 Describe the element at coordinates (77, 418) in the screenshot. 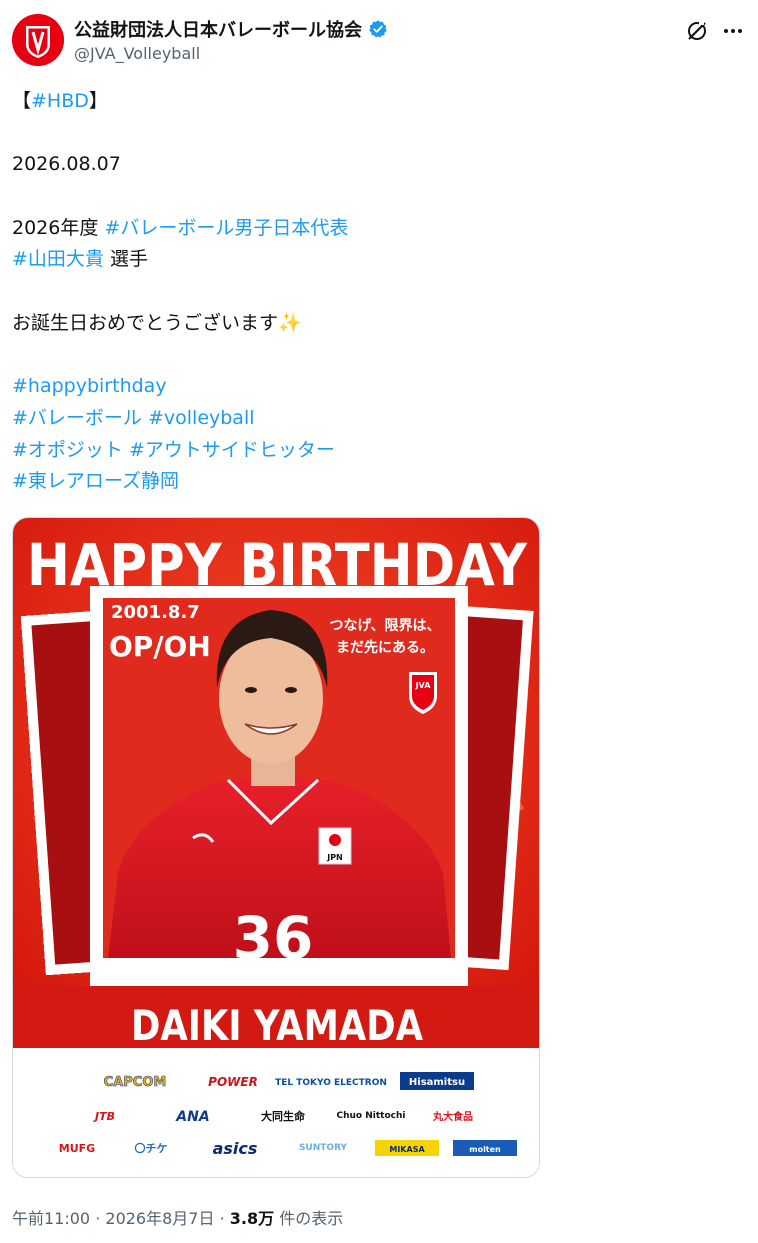

I see `hashtag-volleyball-jp: #バレーボール` at that location.